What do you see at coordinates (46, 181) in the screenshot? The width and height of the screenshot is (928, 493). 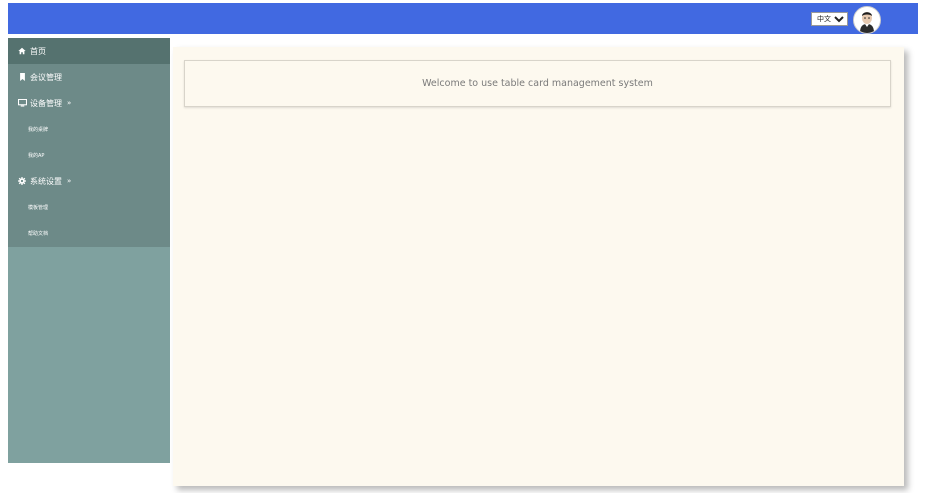 I see `sidebar-item-label: 系统设置` at bounding box center [46, 181].